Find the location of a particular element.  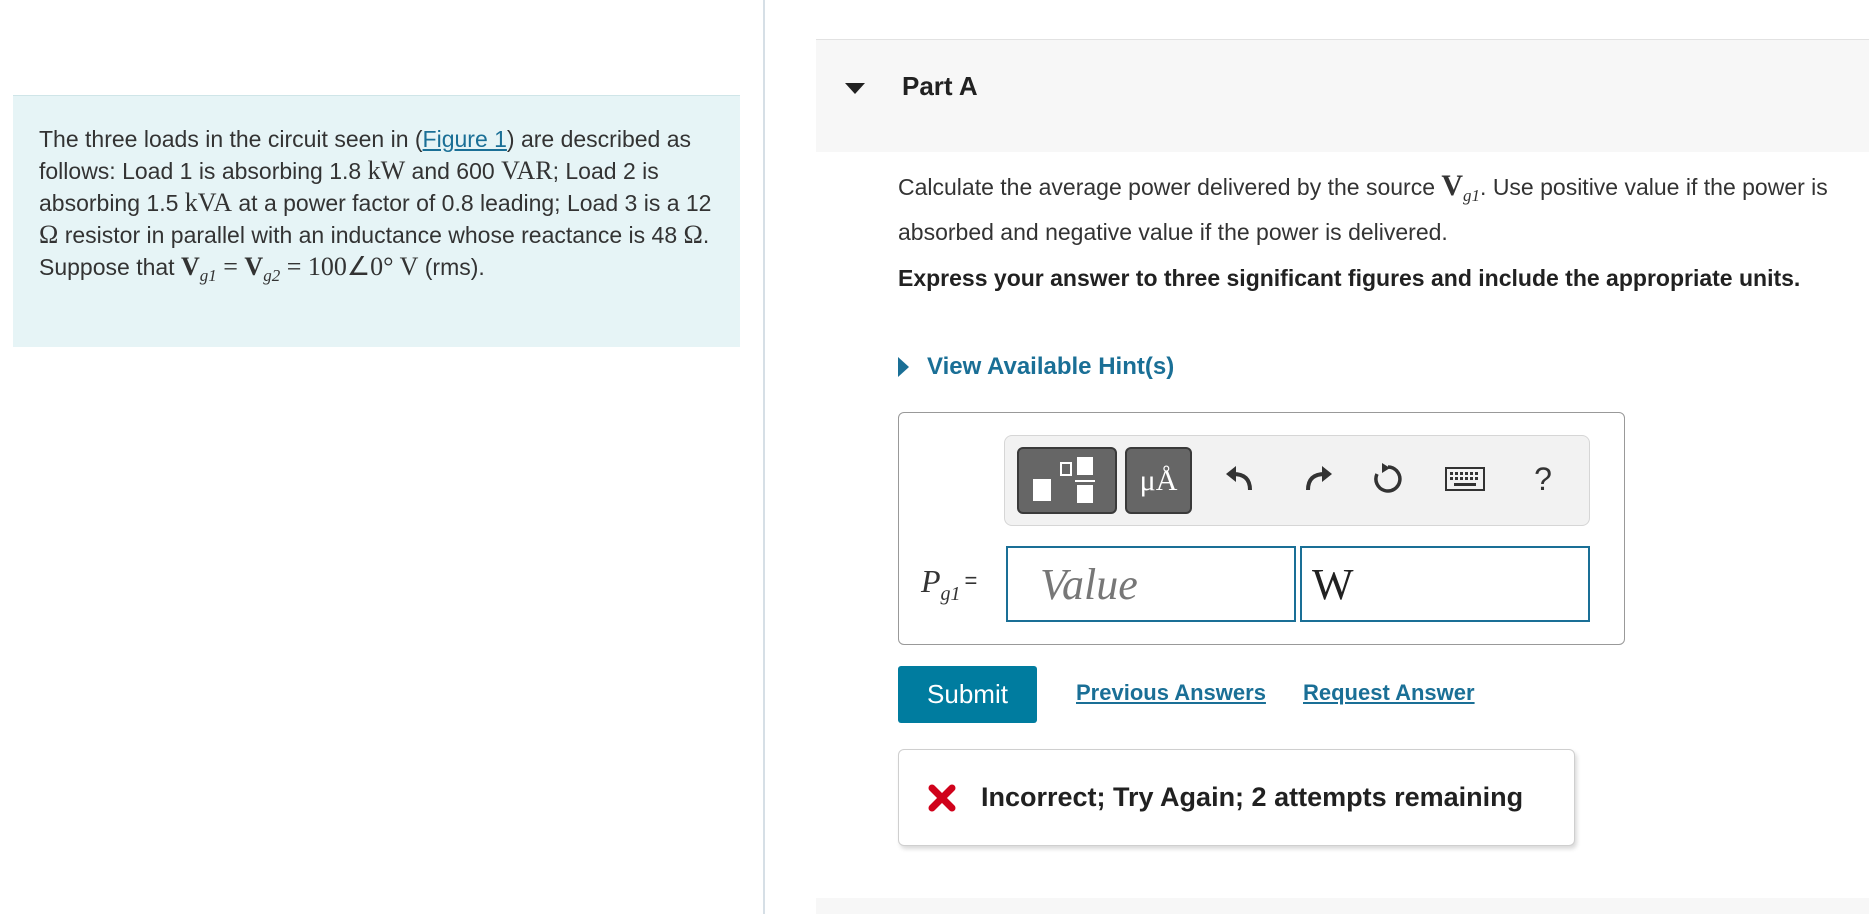

figure-1-link: Figure 1 is located at coordinates (465, 139).